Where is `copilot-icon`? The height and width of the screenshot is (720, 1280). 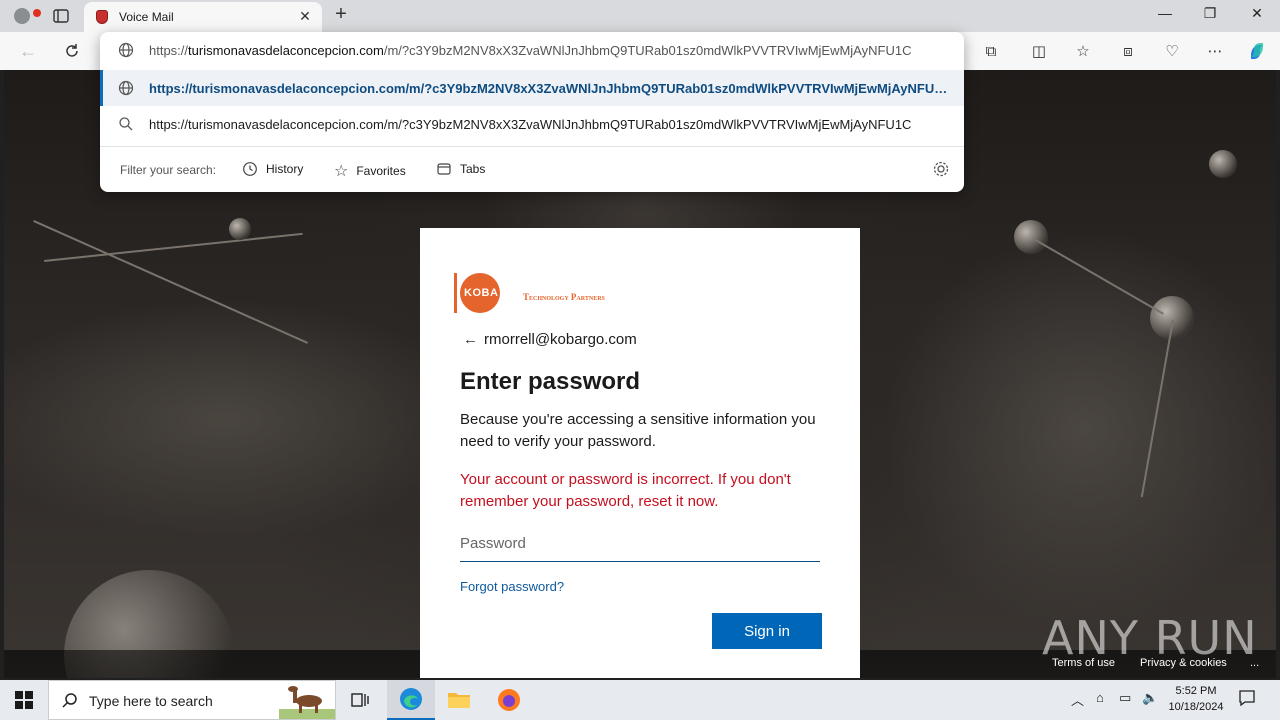 copilot-icon is located at coordinates (1257, 51).